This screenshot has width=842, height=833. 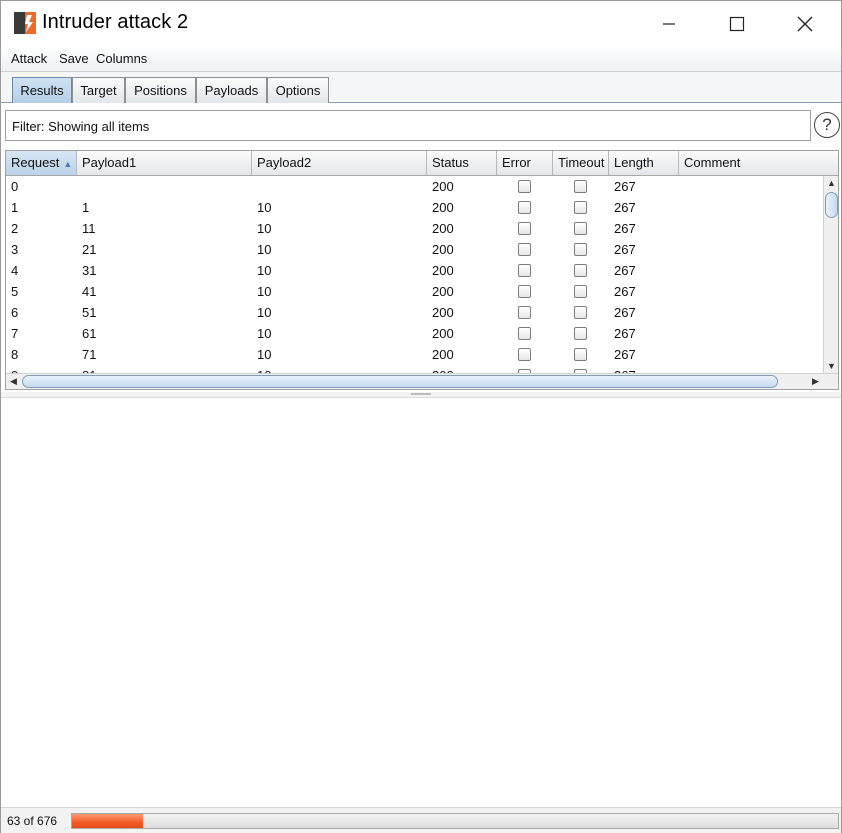 I want to click on horizontal-scroll-thumb, so click(x=400, y=381).